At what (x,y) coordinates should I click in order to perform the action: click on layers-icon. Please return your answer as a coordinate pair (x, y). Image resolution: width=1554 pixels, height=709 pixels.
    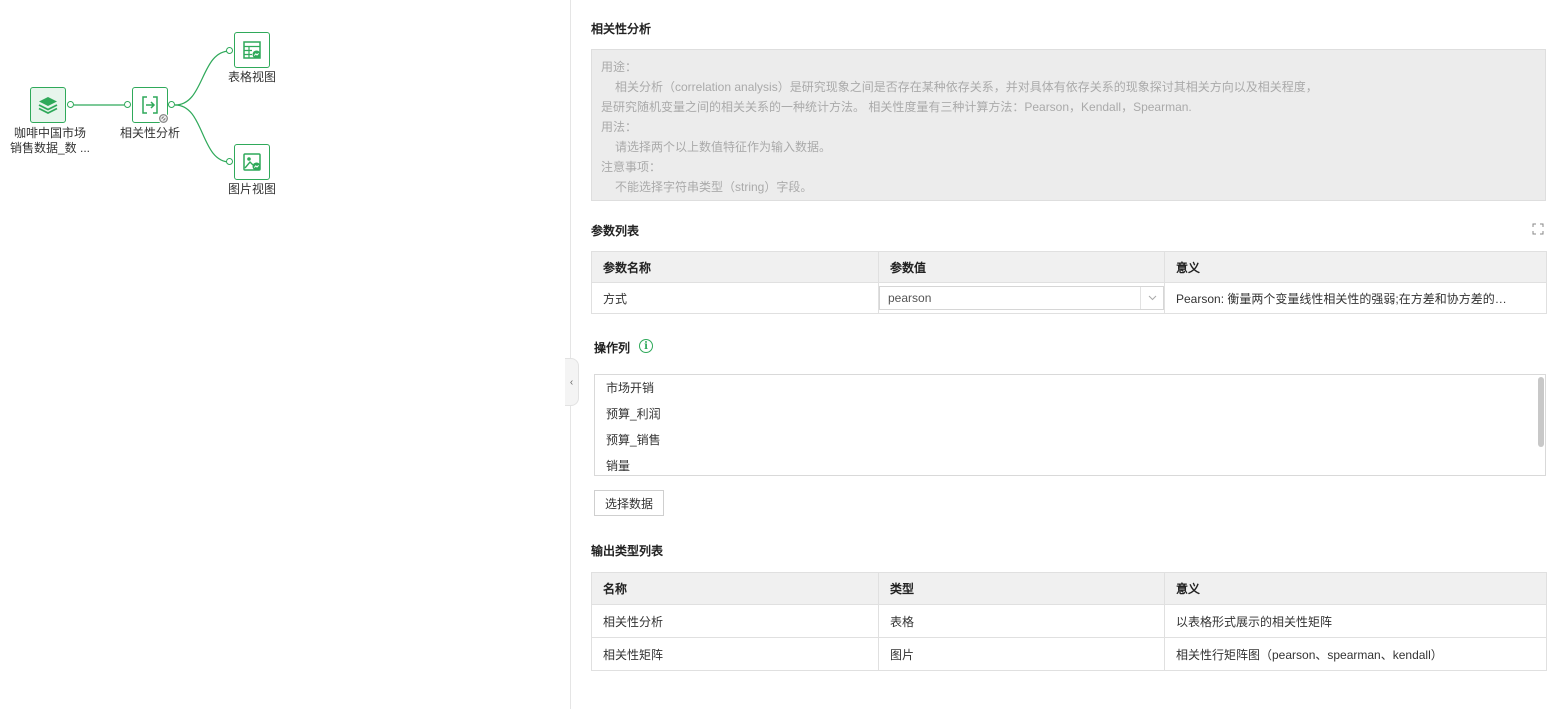
    Looking at the image, I should click on (48, 106).